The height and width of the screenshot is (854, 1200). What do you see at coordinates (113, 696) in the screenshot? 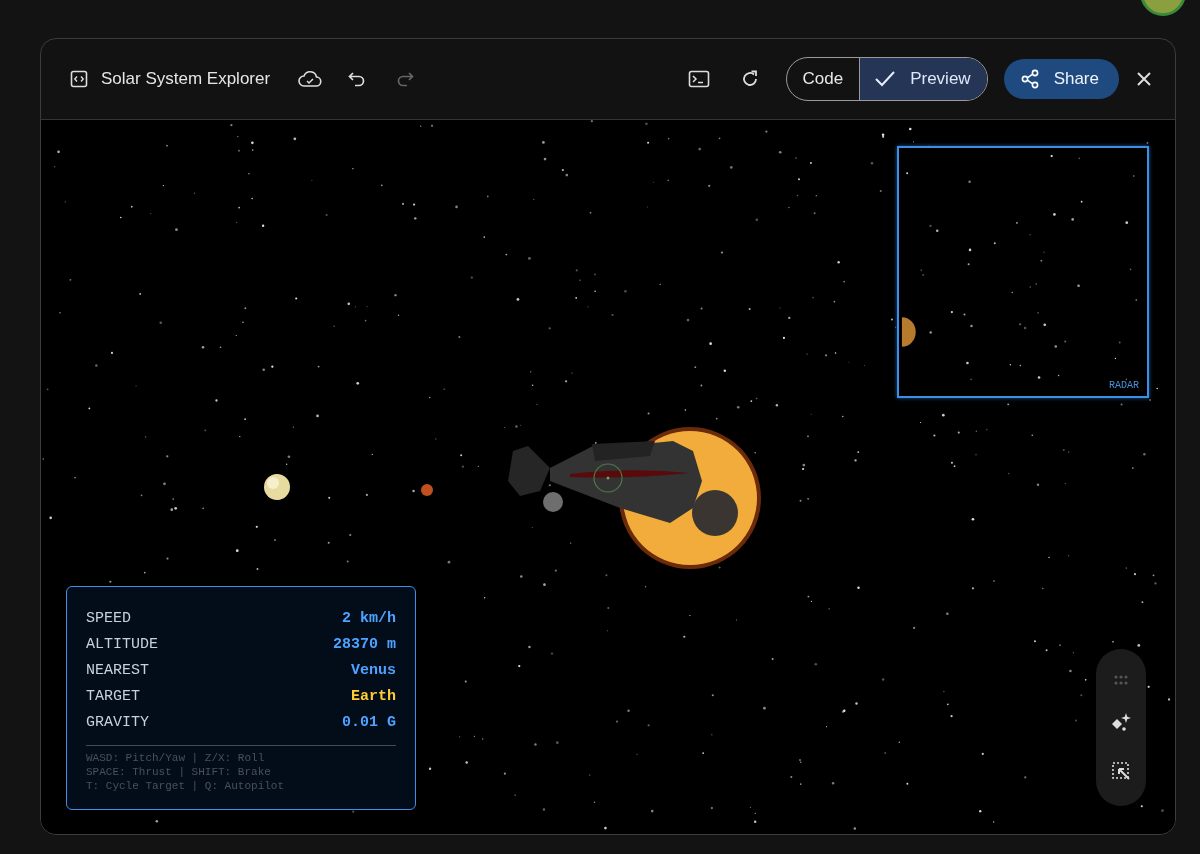
I see `hud-label: TARGET` at bounding box center [113, 696].